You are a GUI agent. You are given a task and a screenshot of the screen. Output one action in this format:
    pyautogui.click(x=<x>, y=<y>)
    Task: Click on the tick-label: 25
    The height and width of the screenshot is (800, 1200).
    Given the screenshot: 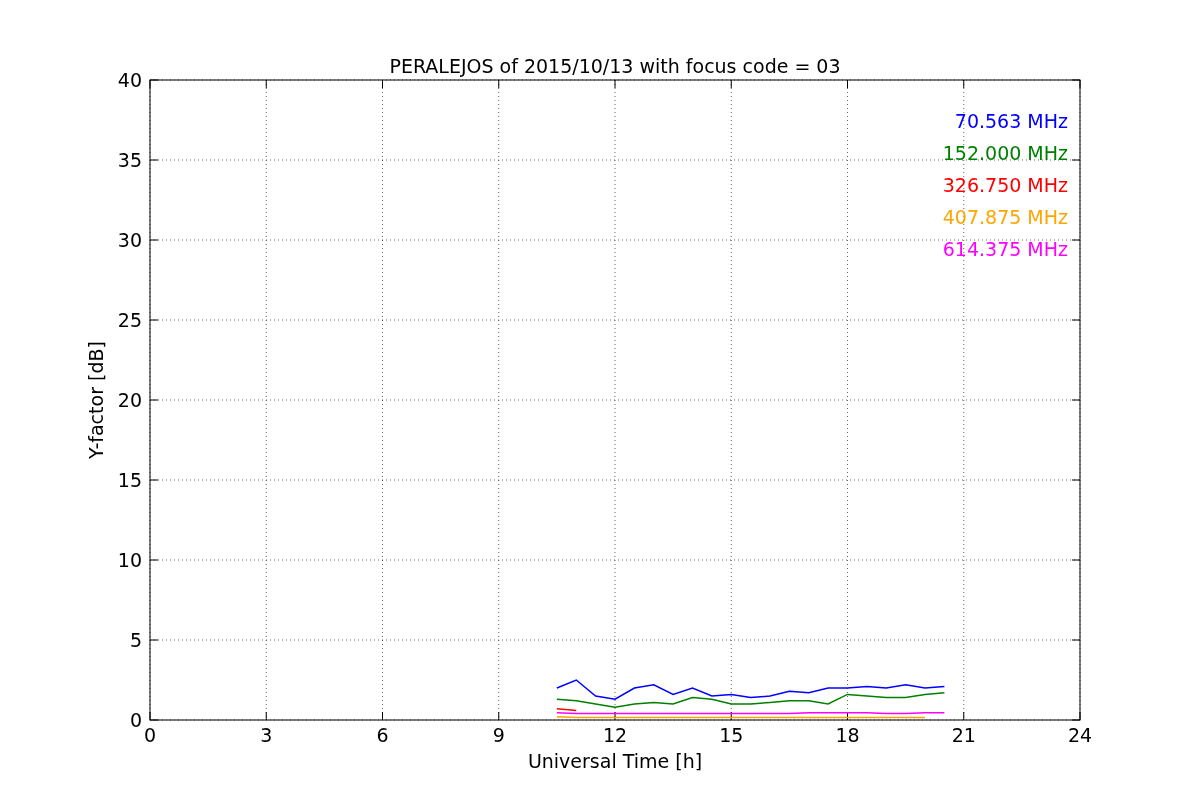 What is the action you would take?
    pyautogui.click(x=129, y=320)
    